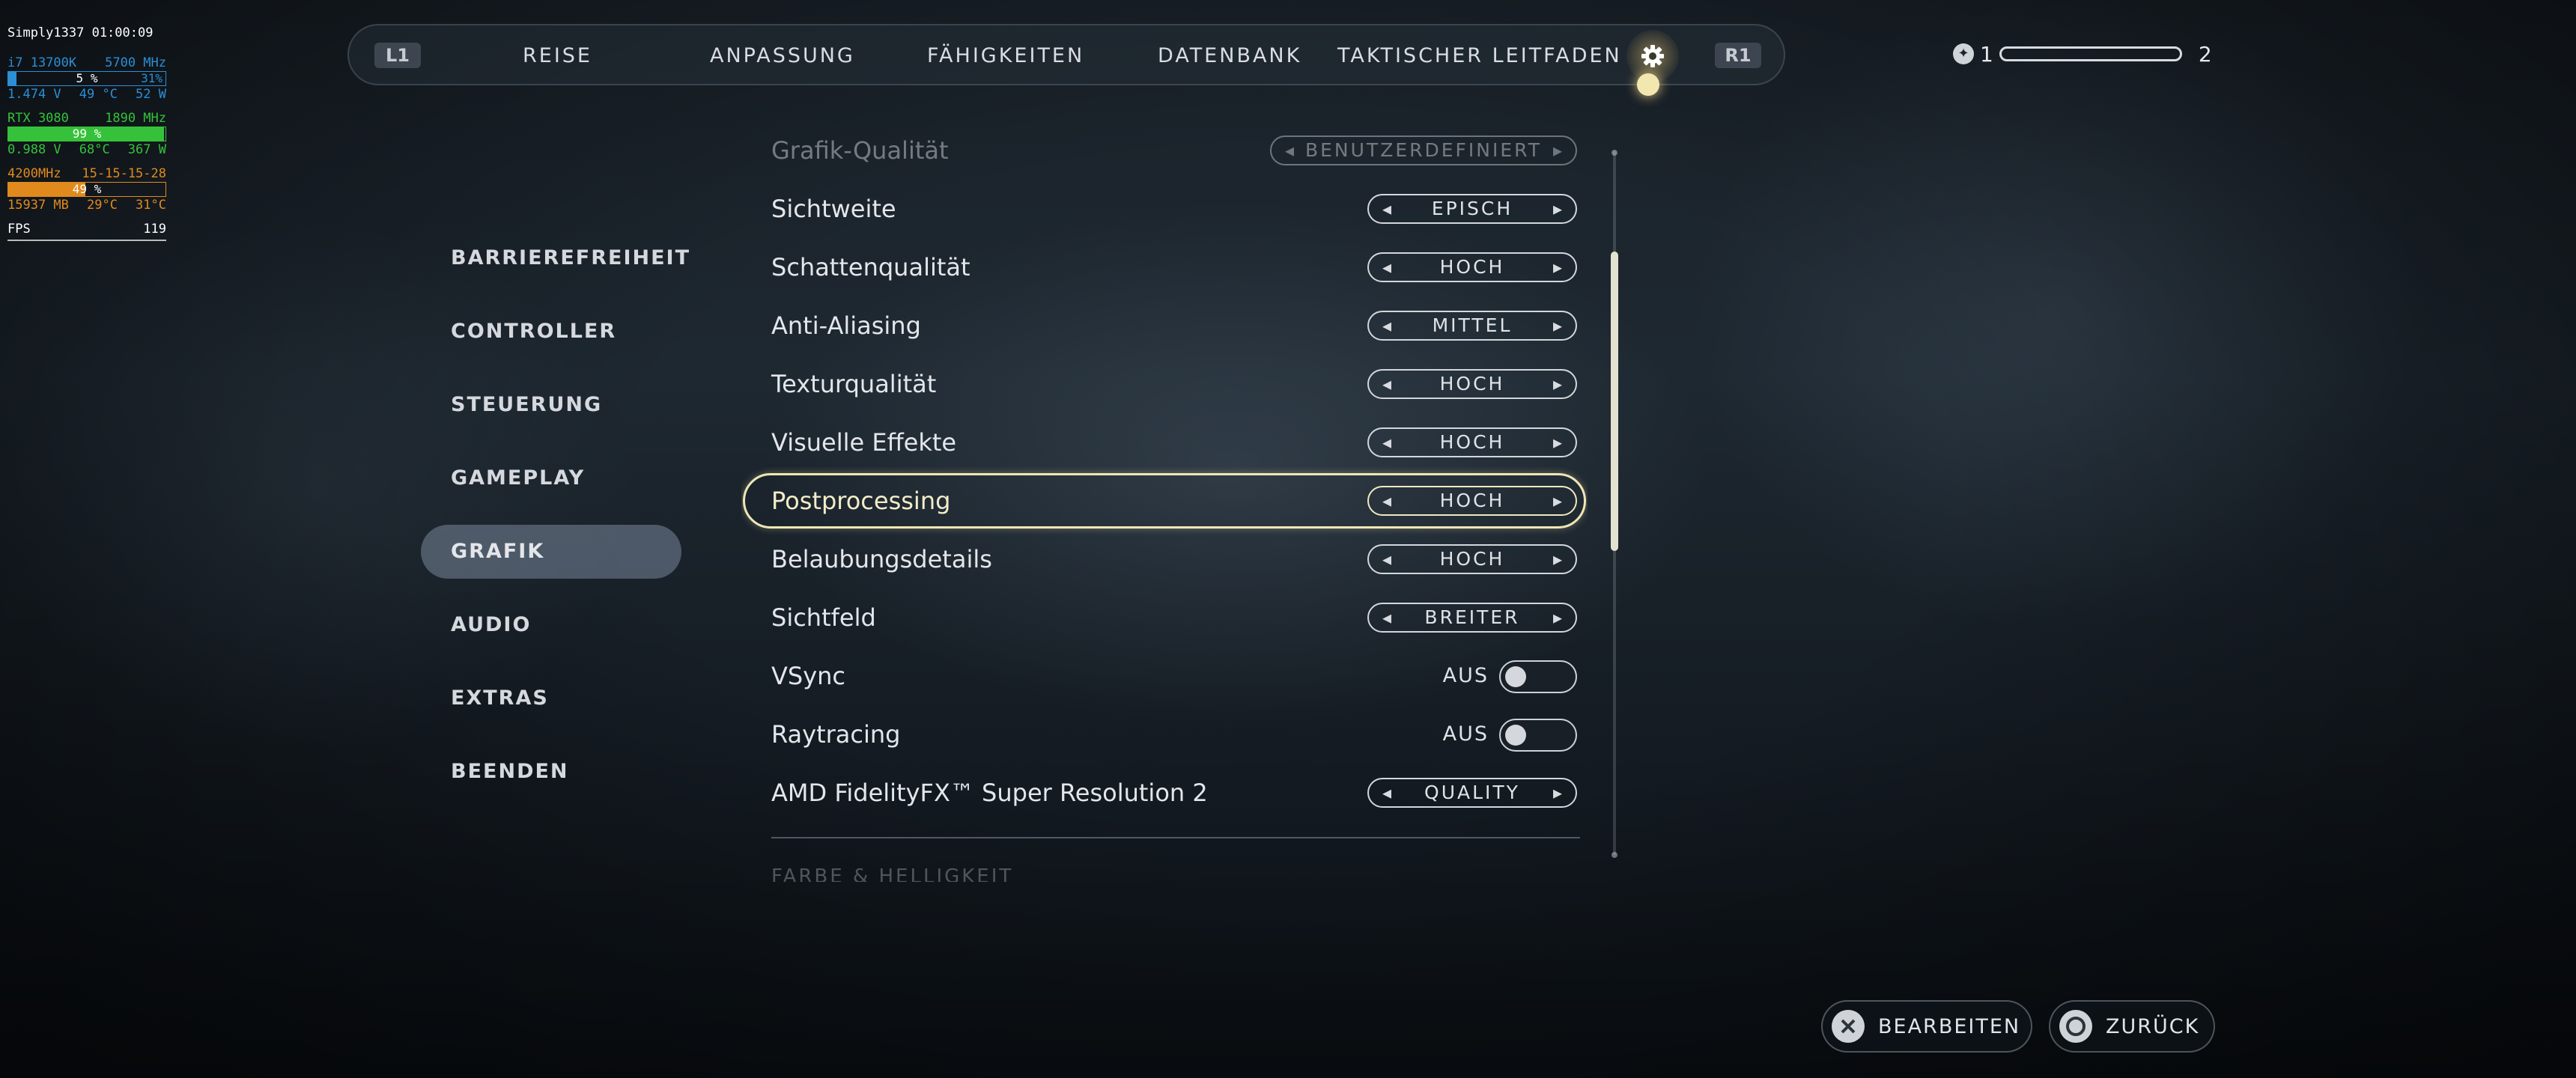 The image size is (2576, 1078). Describe the element at coordinates (551, 478) in the screenshot. I see `category-gameplay: GAMEPLAY` at that location.